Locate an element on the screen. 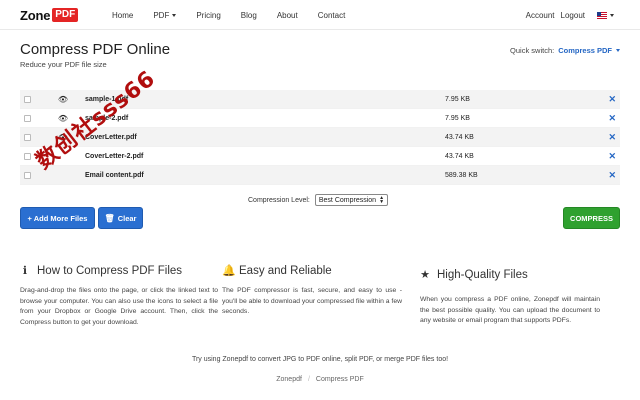  star-icon: ★ is located at coordinates (425, 275).